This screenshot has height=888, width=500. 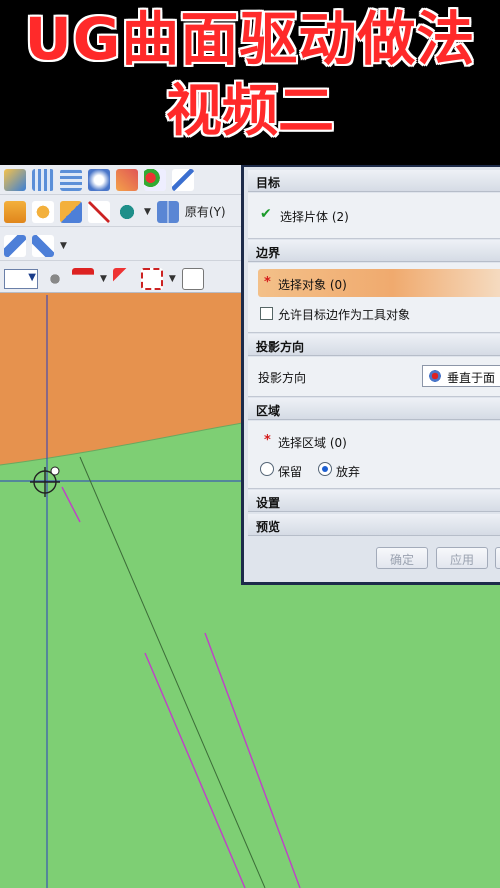 What do you see at coordinates (71, 179) in the screenshot?
I see `grid-surface-icon` at bounding box center [71, 179].